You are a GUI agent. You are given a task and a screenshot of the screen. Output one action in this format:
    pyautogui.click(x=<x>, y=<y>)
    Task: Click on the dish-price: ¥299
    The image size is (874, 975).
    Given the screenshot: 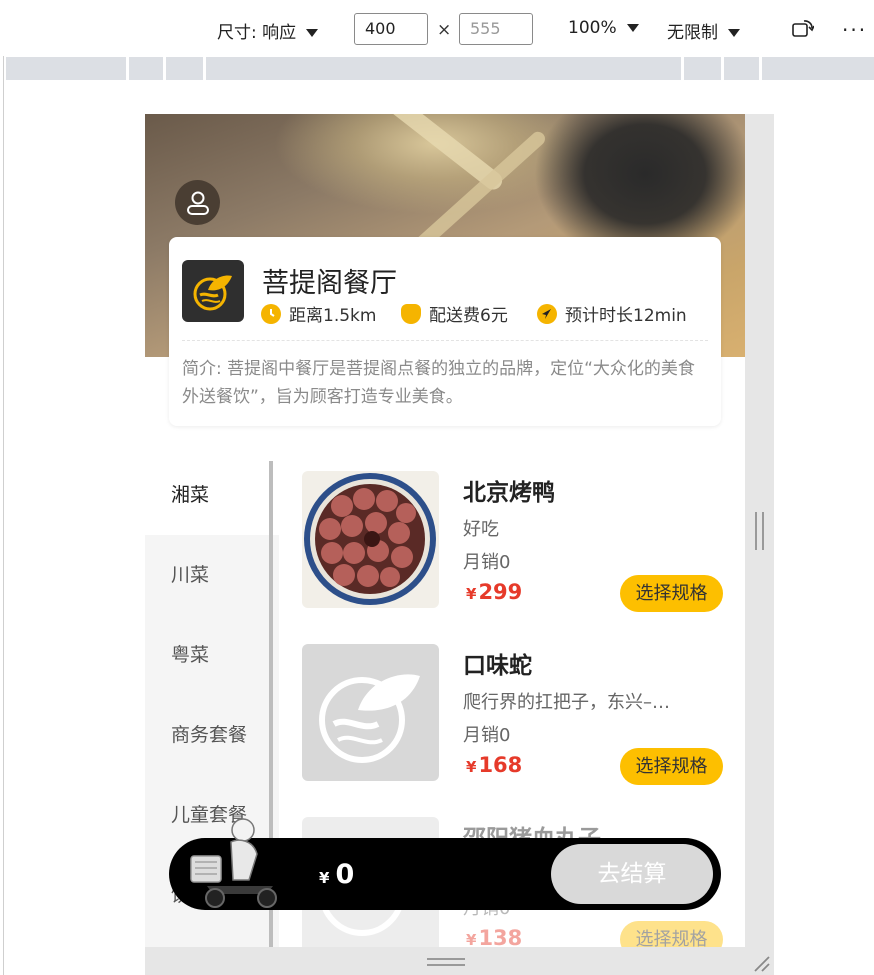 What is the action you would take?
    pyautogui.click(x=494, y=592)
    